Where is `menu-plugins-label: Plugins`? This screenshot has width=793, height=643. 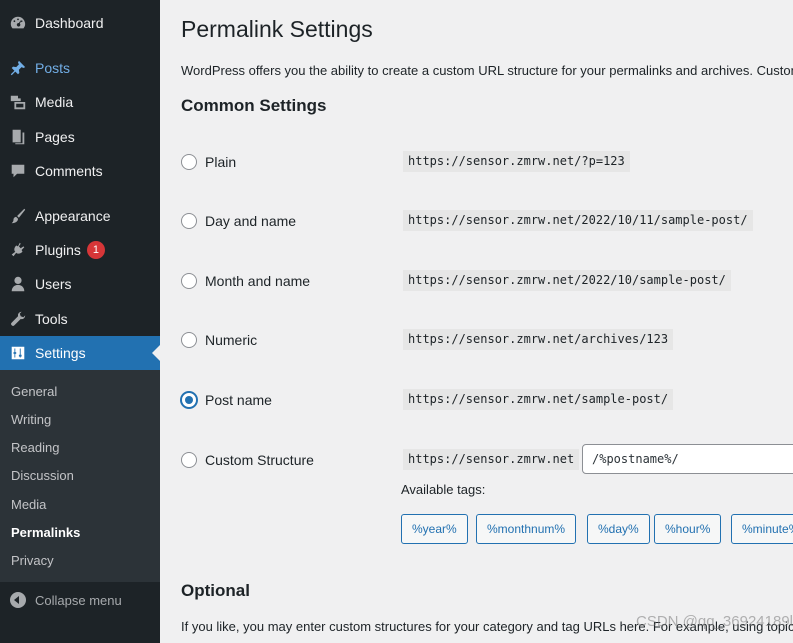
menu-plugins-label: Plugins is located at coordinates (58, 250).